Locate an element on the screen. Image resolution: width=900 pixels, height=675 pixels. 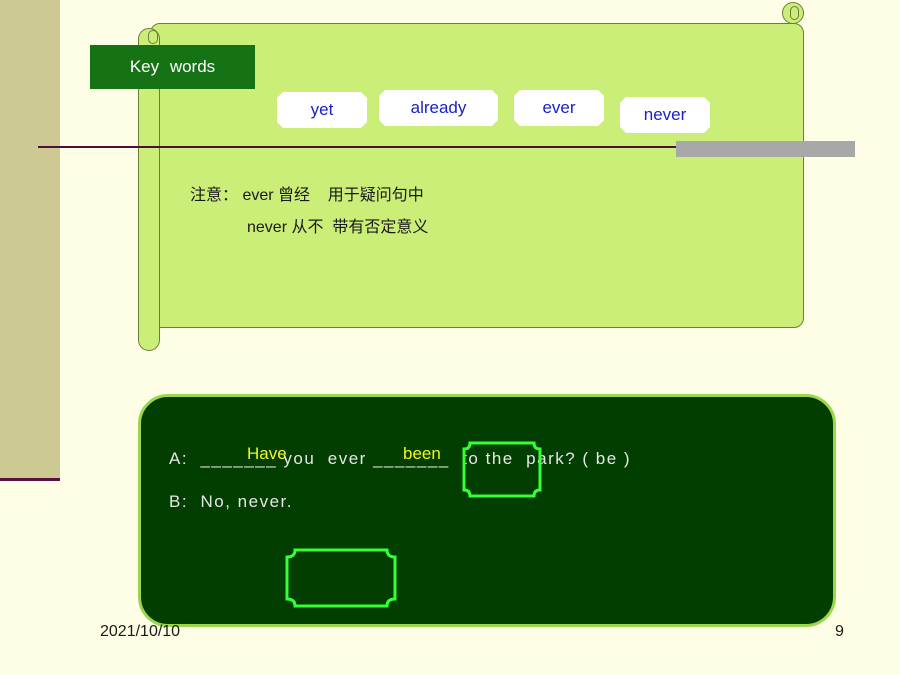
left-decor-line is located at coordinates (30, 479).